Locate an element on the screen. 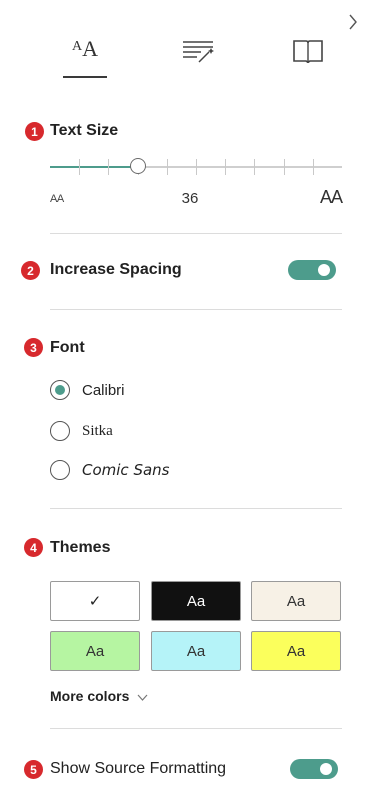 The image size is (375, 797). increase-spacing-toggle is located at coordinates (312, 270).